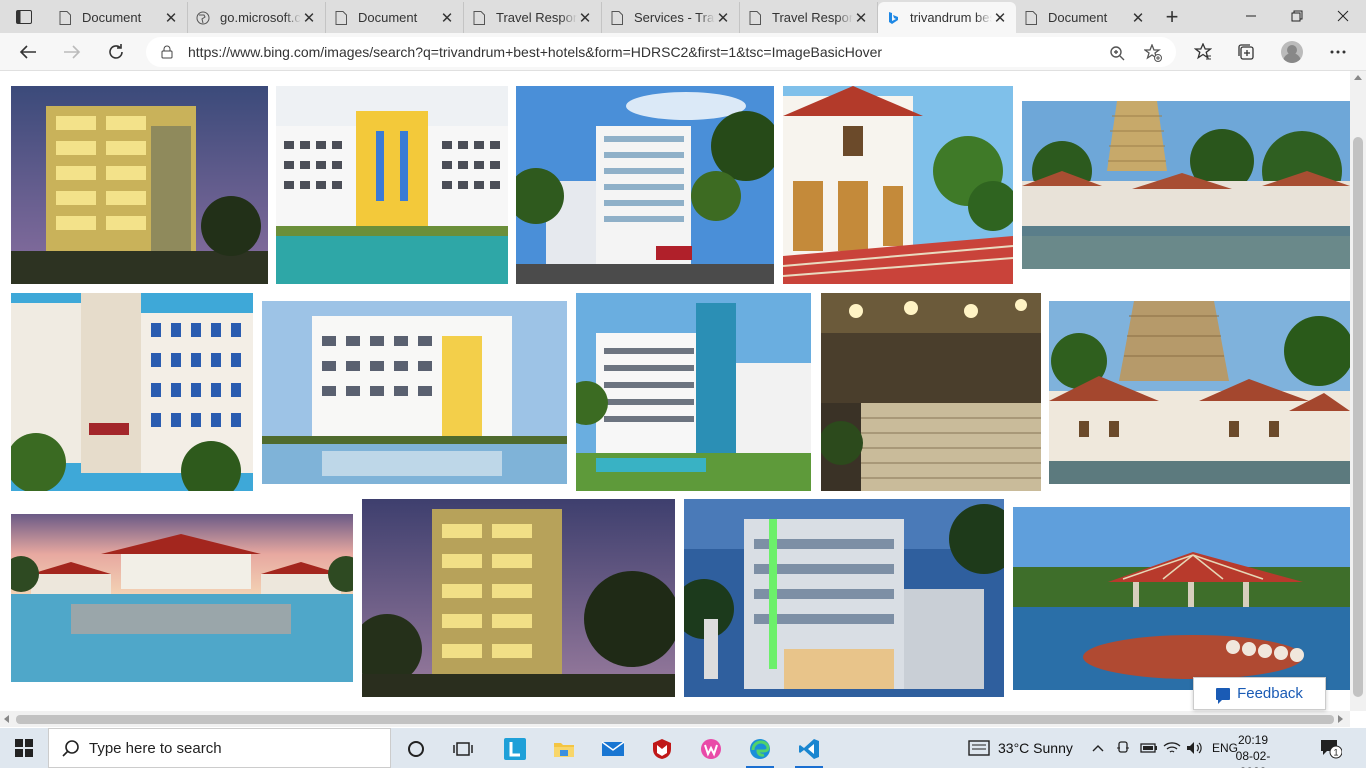  Describe the element at coordinates (1340, 719) in the screenshot. I see `scroll-right-icon` at that location.